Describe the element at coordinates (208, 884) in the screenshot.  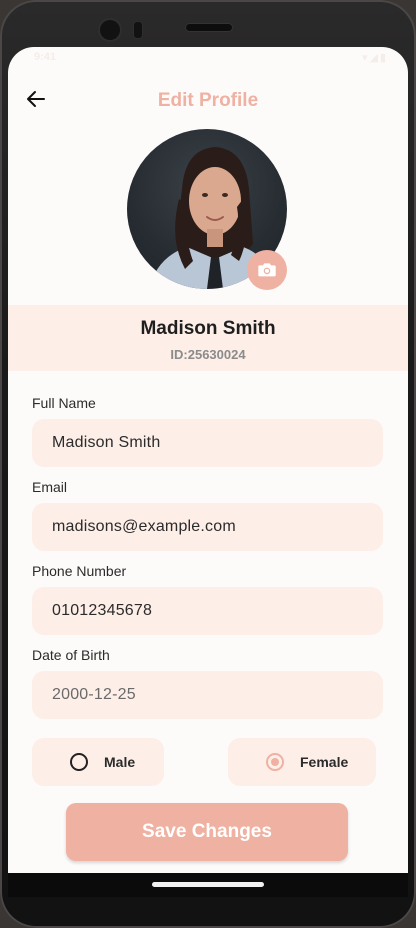
I see `home-indicator` at that location.